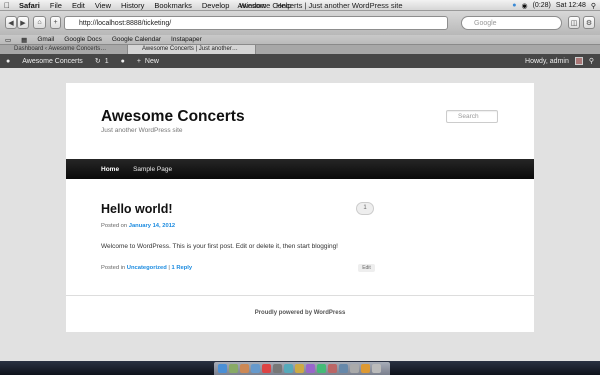 This screenshot has width=600, height=375. I want to click on site-footer: Proudly powered by WordPress, so click(300, 313).